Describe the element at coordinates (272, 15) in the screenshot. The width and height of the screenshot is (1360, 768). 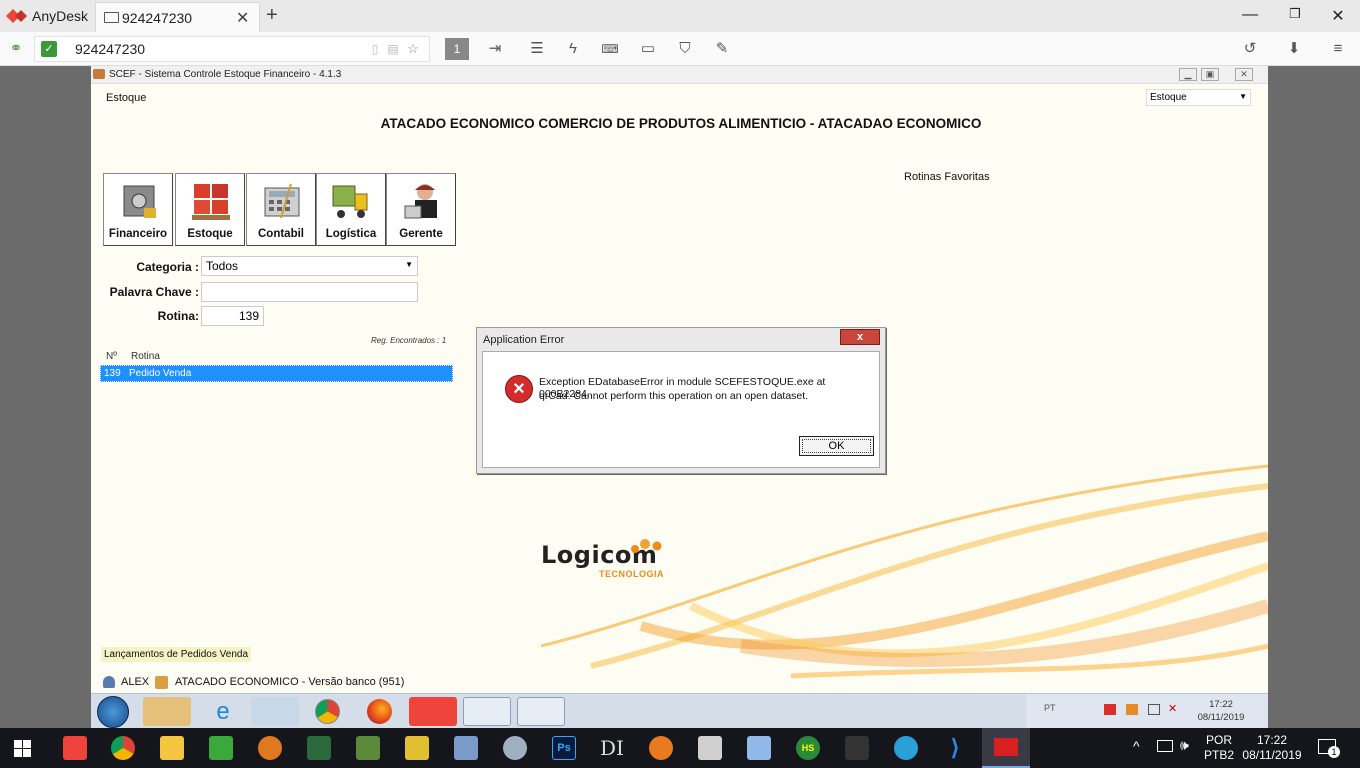
I see `new-tab-button: +` at that location.